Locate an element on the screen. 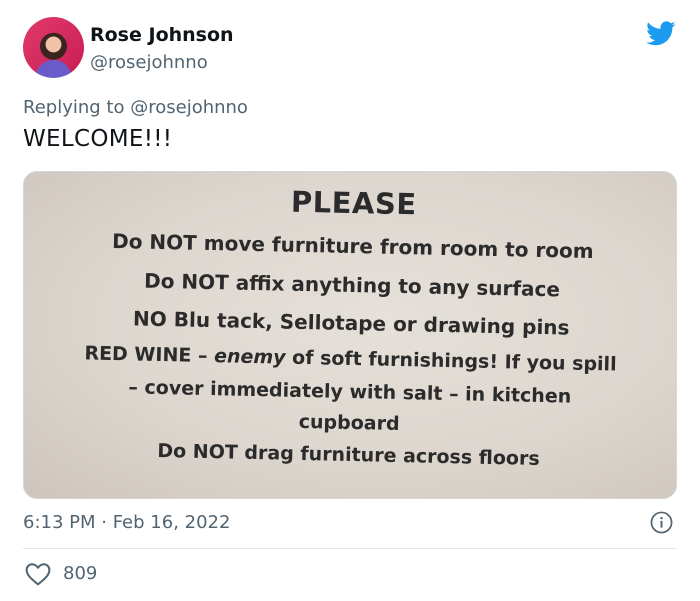  replying-mention-link: @rosejohnno is located at coordinates (189, 107).